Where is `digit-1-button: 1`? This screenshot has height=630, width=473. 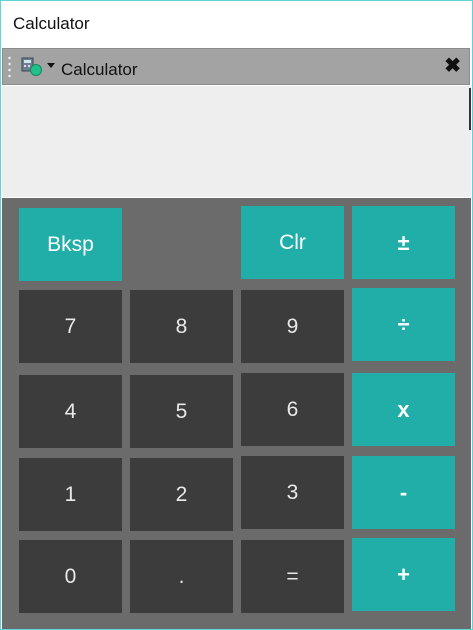 digit-1-button: 1 is located at coordinates (70, 494).